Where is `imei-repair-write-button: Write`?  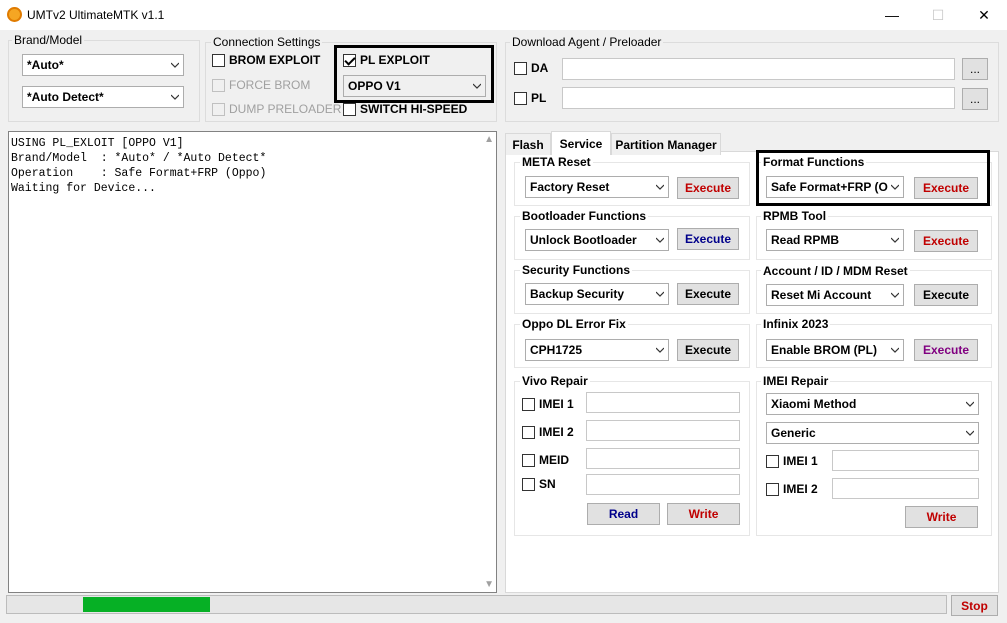 imei-repair-write-button: Write is located at coordinates (941, 517).